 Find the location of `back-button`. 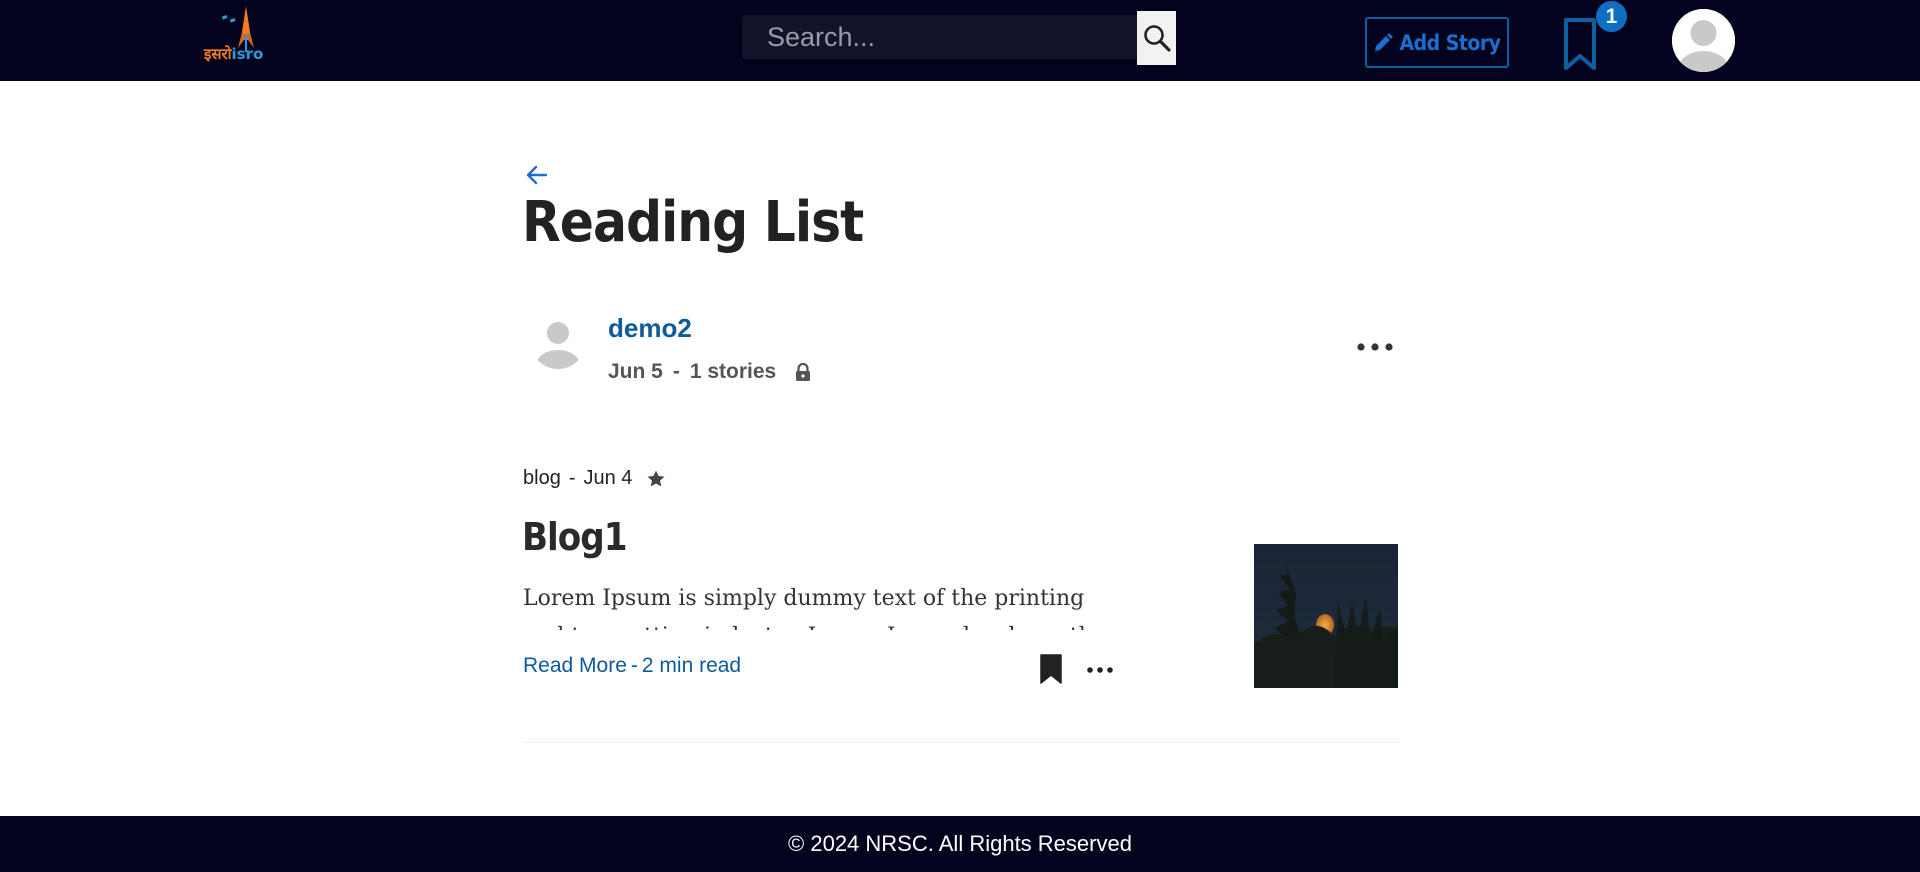

back-button is located at coordinates (537, 175).